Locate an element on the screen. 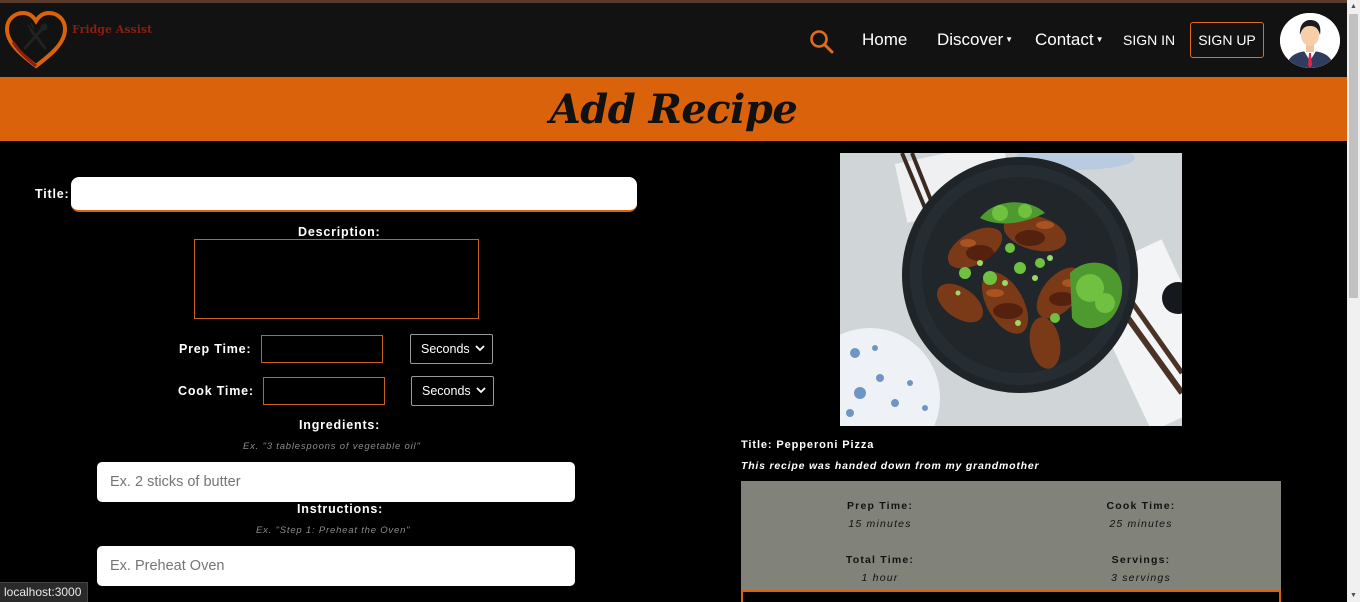 This screenshot has height=602, width=1360. description-textarea is located at coordinates (336, 279).